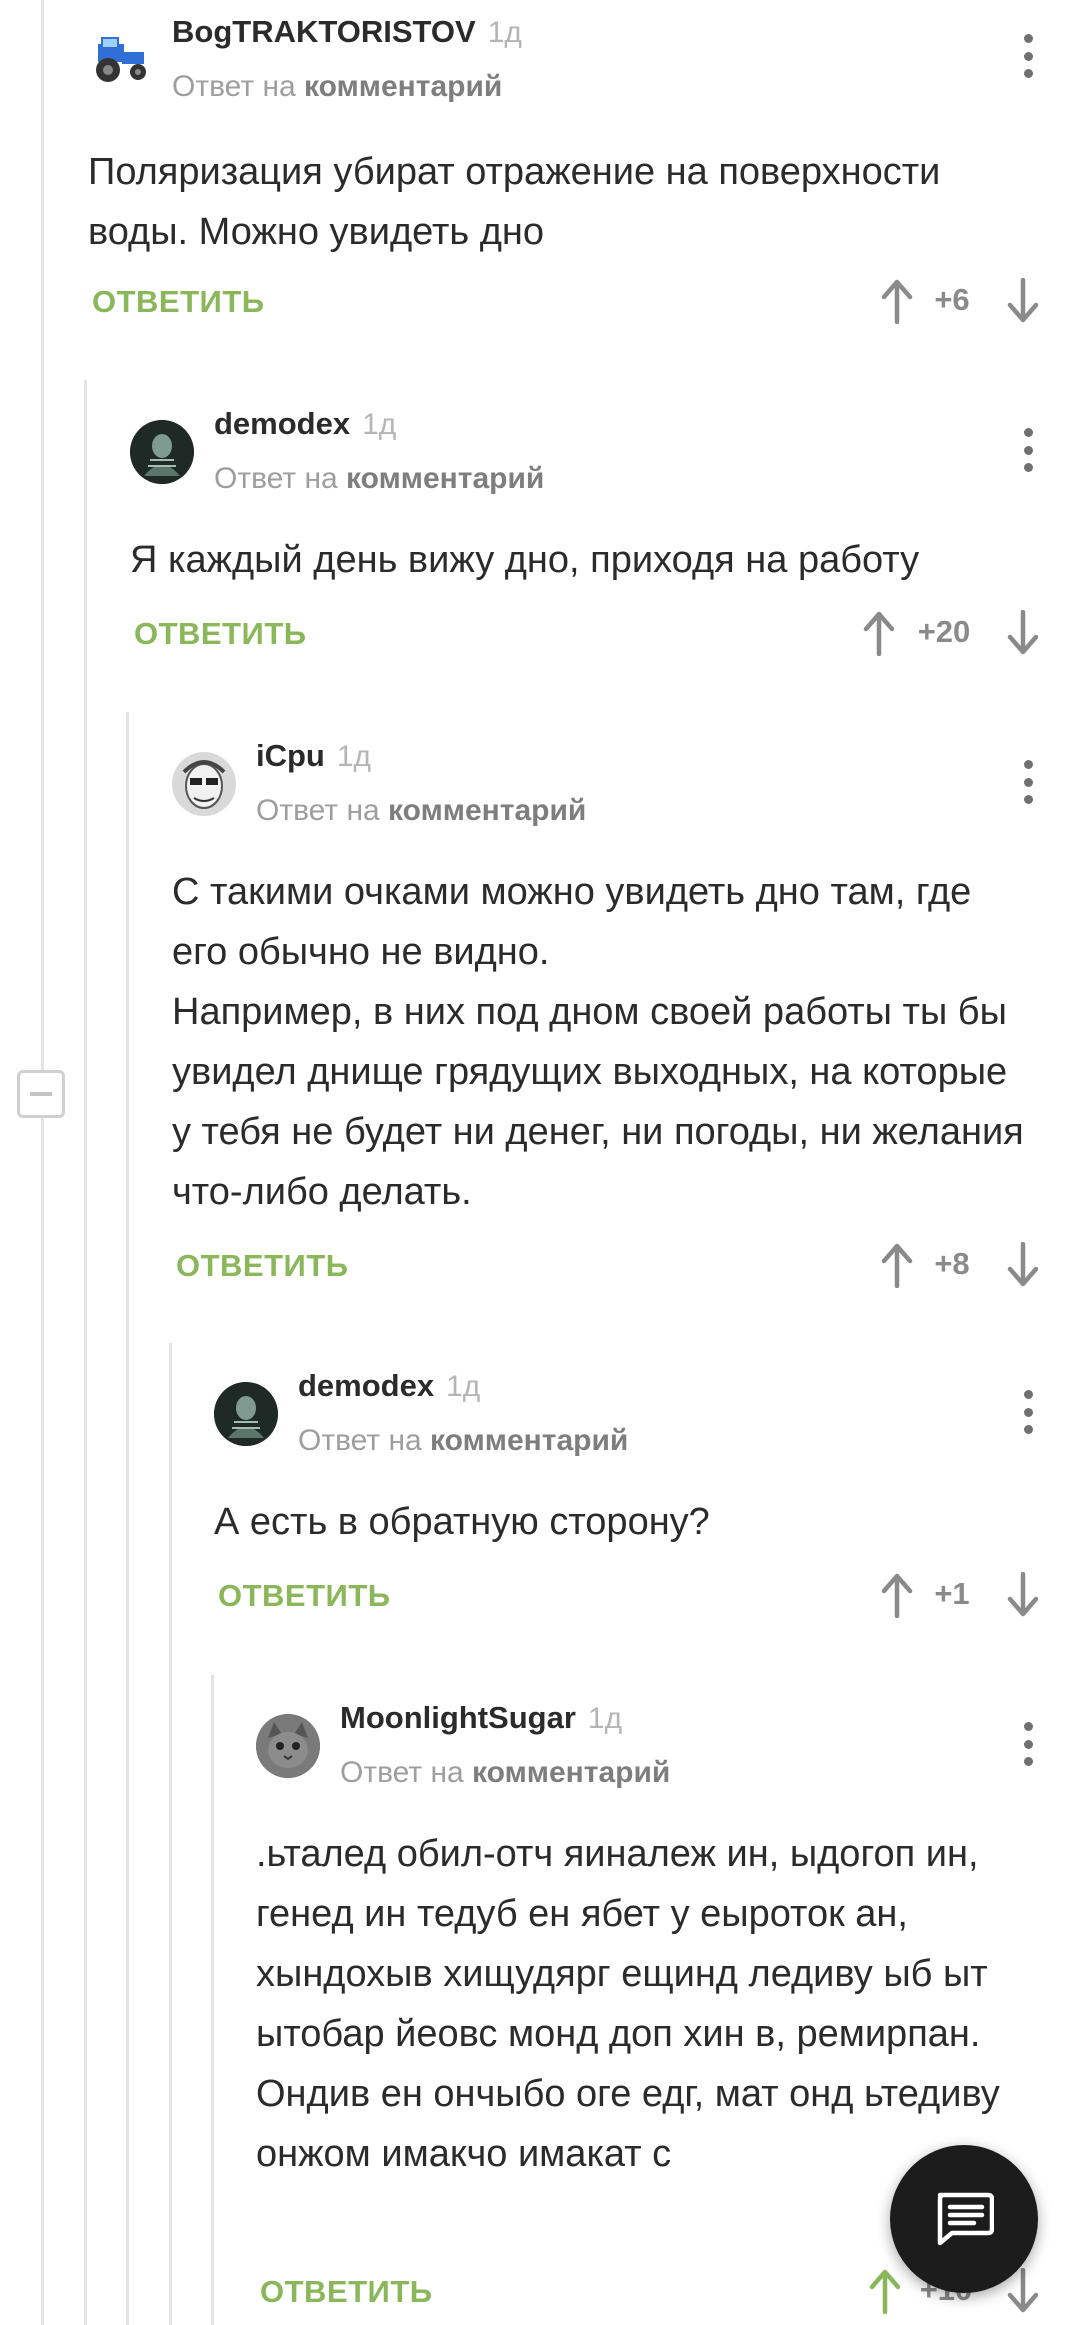  Describe the element at coordinates (944, 631) in the screenshot. I see `score: +20` at that location.